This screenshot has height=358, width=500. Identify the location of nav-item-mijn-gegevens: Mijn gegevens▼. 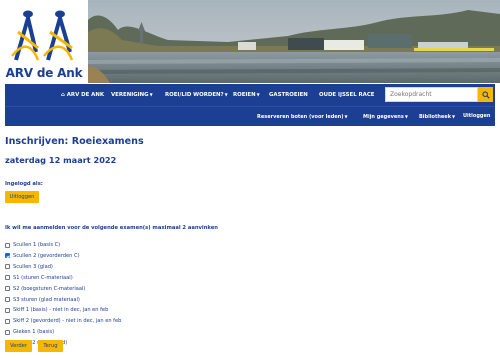
(385, 117).